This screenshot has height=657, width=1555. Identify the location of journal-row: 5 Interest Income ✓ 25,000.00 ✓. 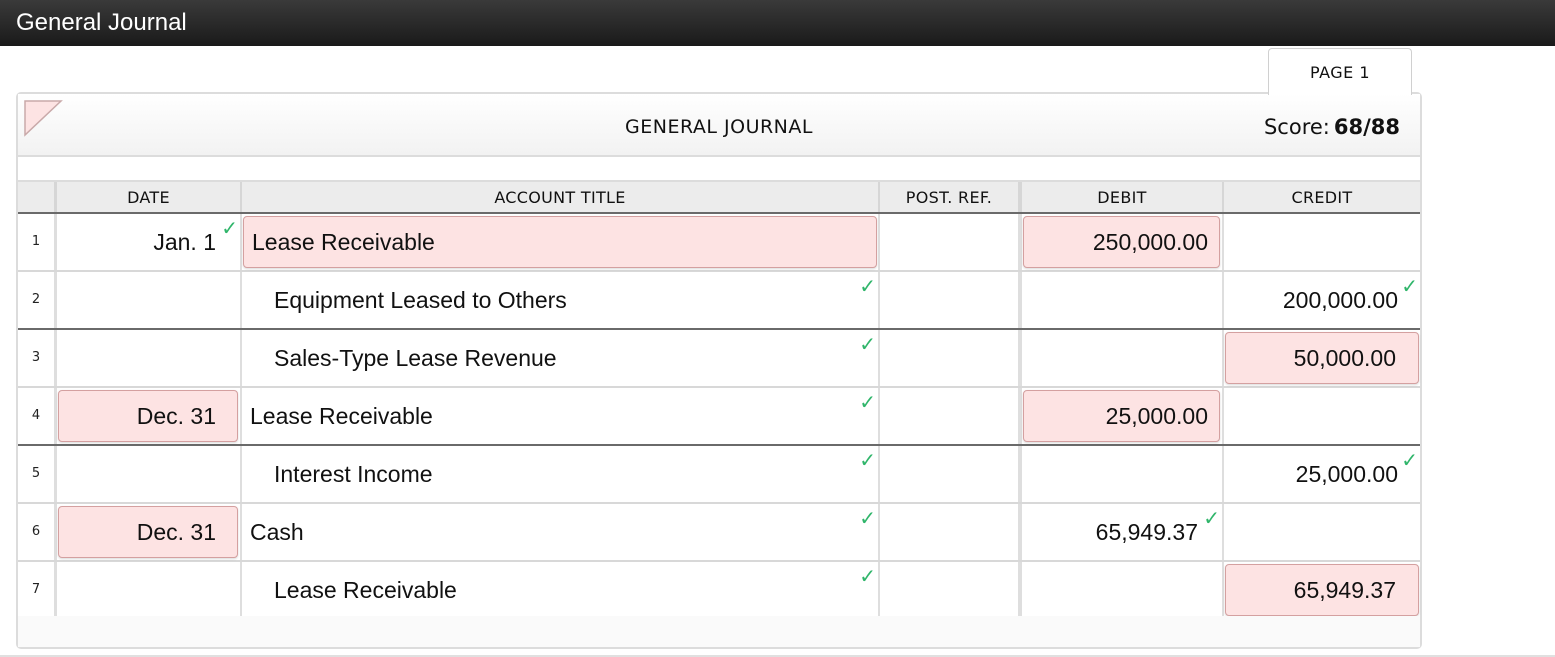
(719, 475).